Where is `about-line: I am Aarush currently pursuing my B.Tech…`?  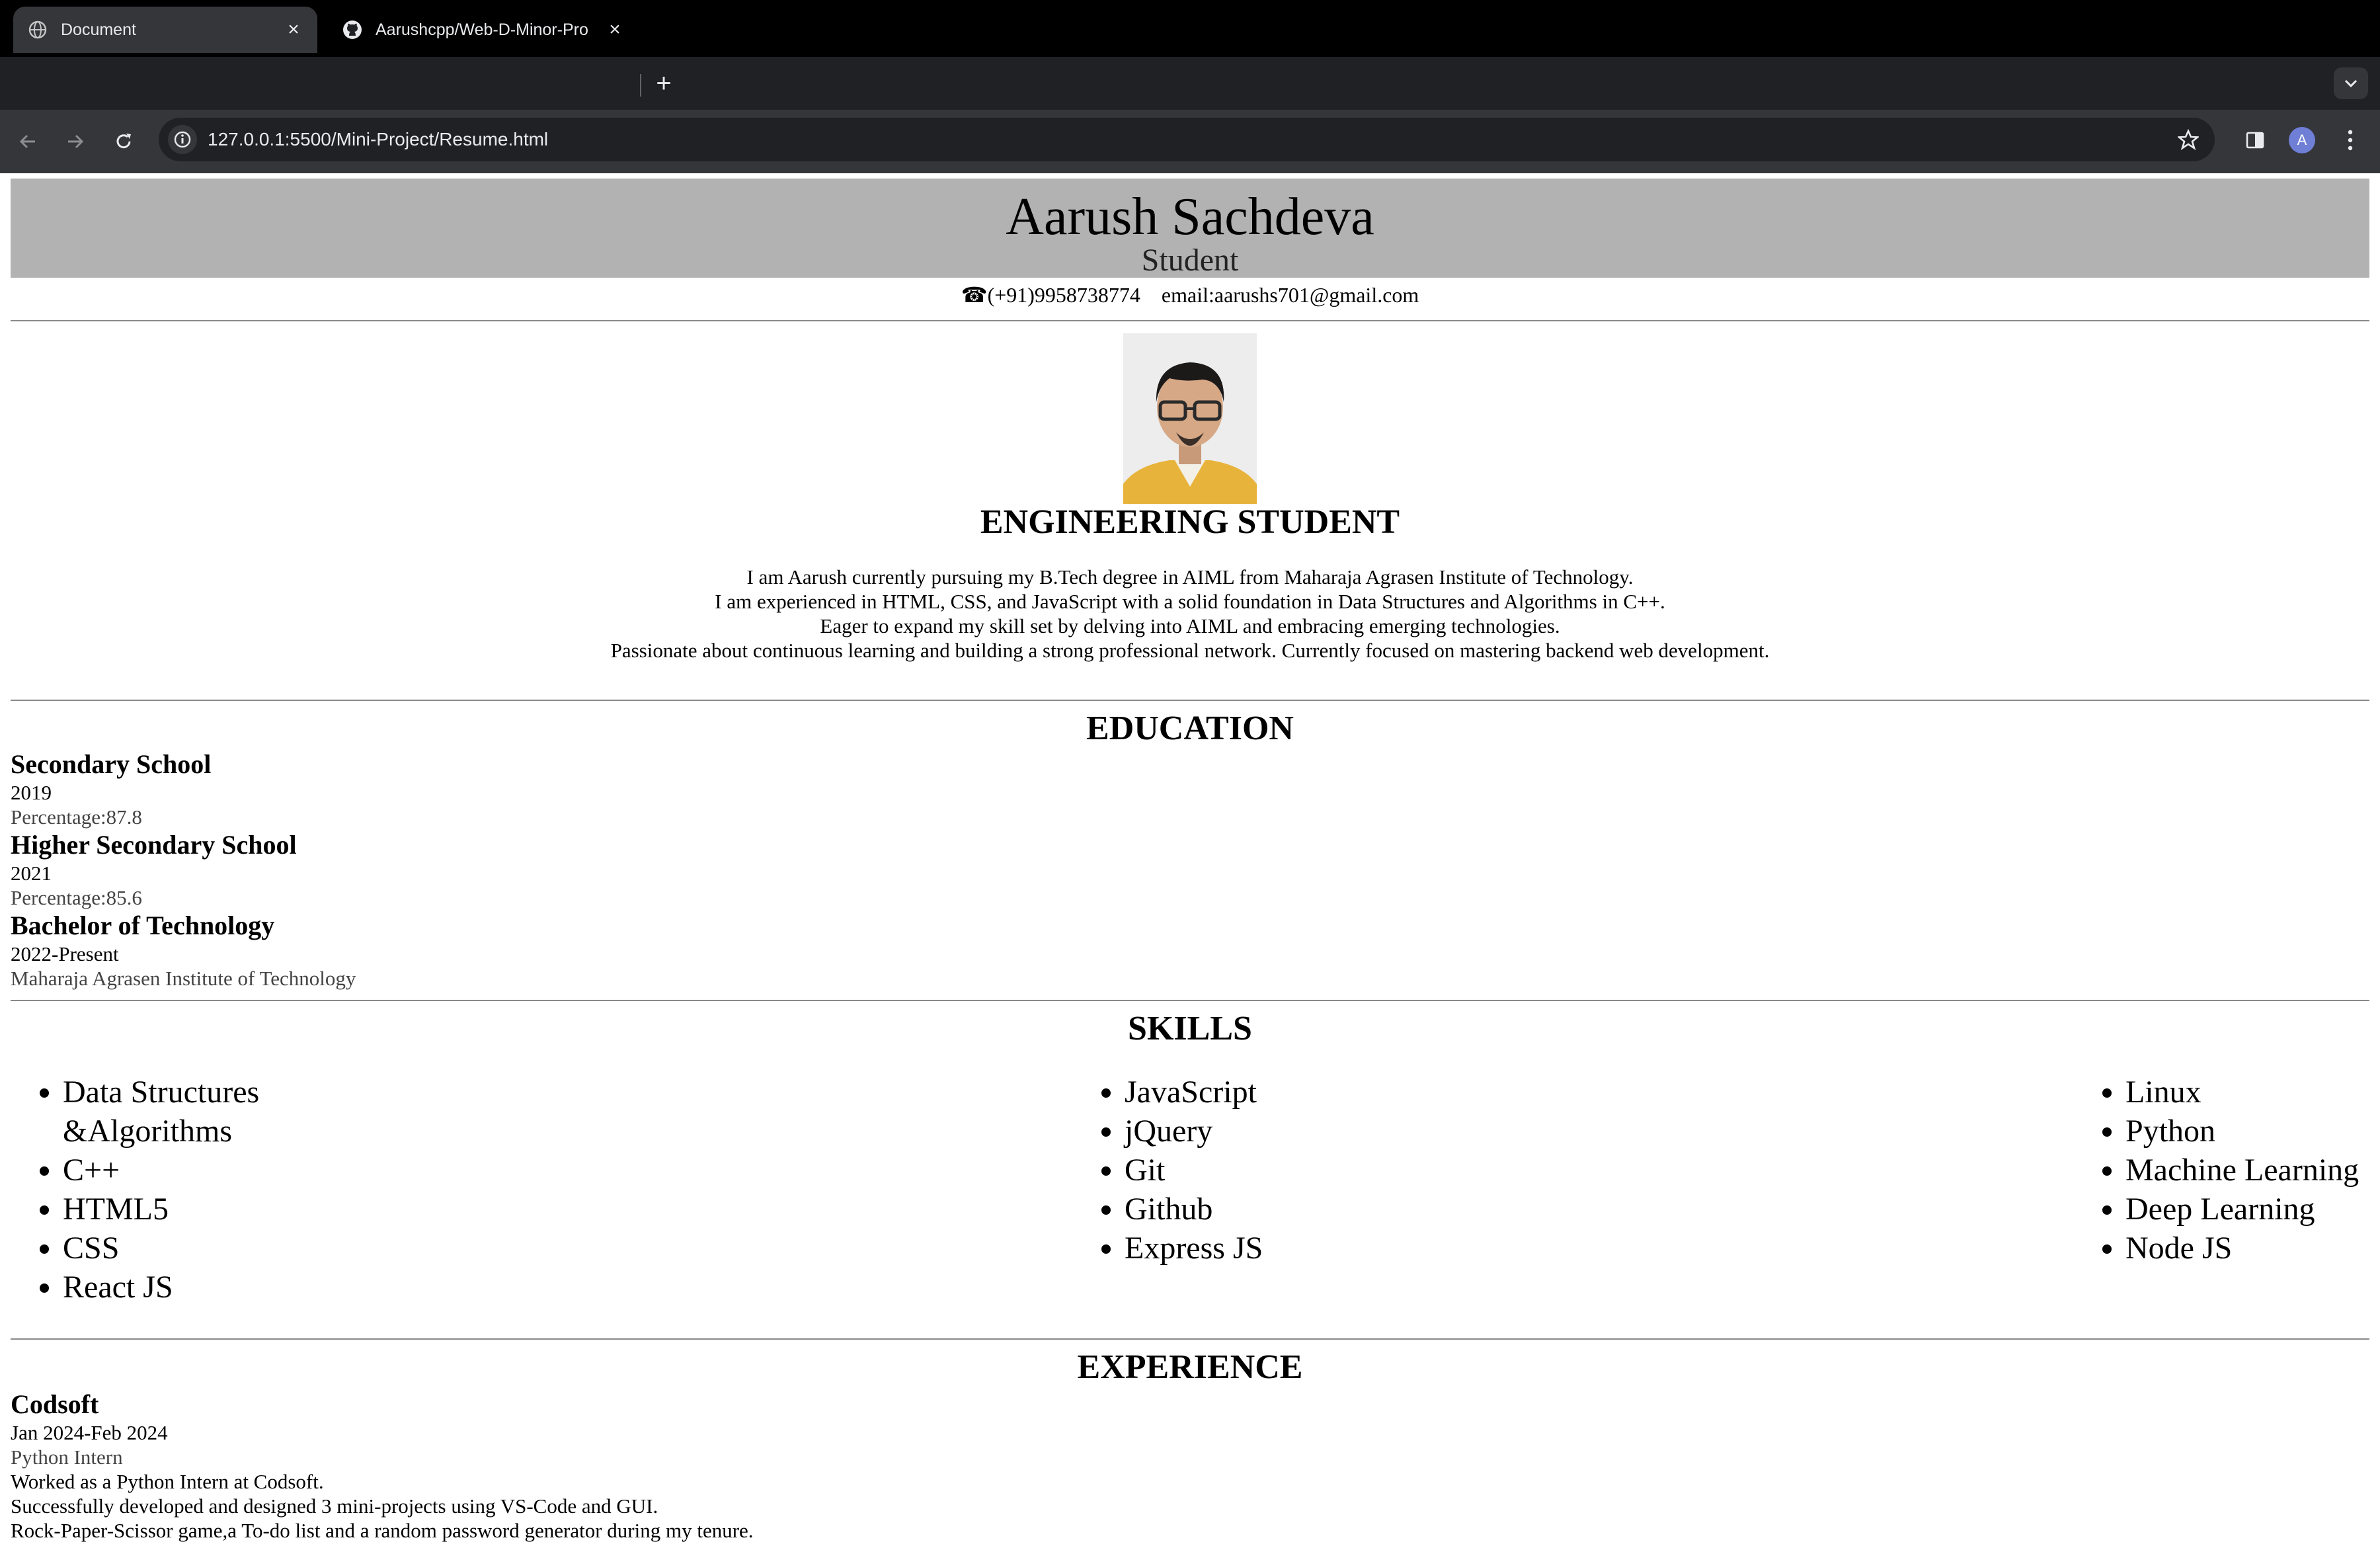 about-line: I am Aarush currently pursuing my B.Tech… is located at coordinates (1190, 577).